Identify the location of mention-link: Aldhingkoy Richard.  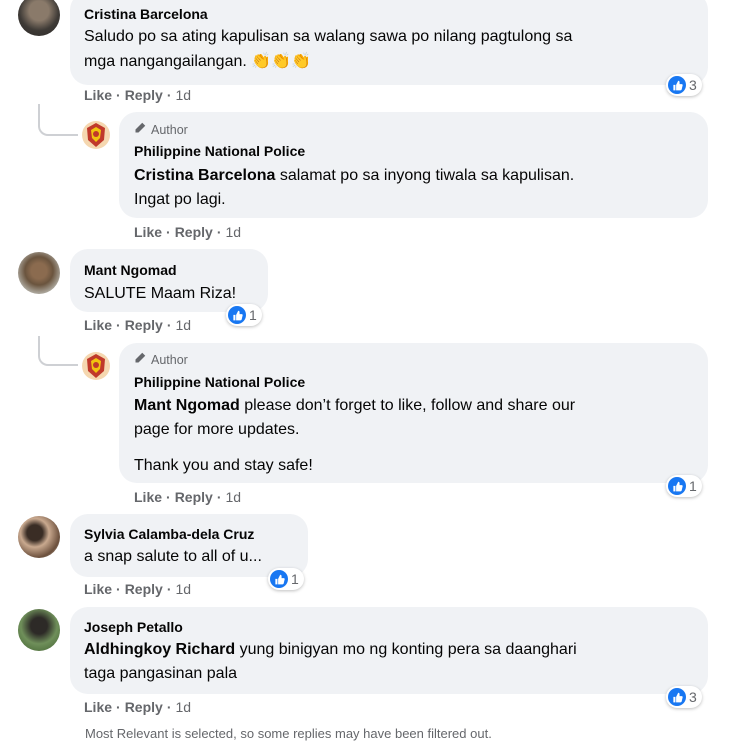
(159, 649).